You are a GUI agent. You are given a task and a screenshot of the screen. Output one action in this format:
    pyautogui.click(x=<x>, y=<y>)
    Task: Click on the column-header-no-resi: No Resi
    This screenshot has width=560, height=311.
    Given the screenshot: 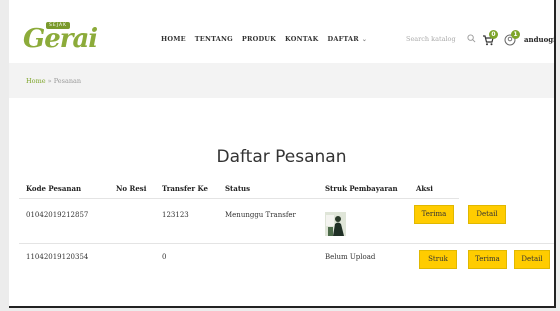 What is the action you would take?
    pyautogui.click(x=131, y=188)
    